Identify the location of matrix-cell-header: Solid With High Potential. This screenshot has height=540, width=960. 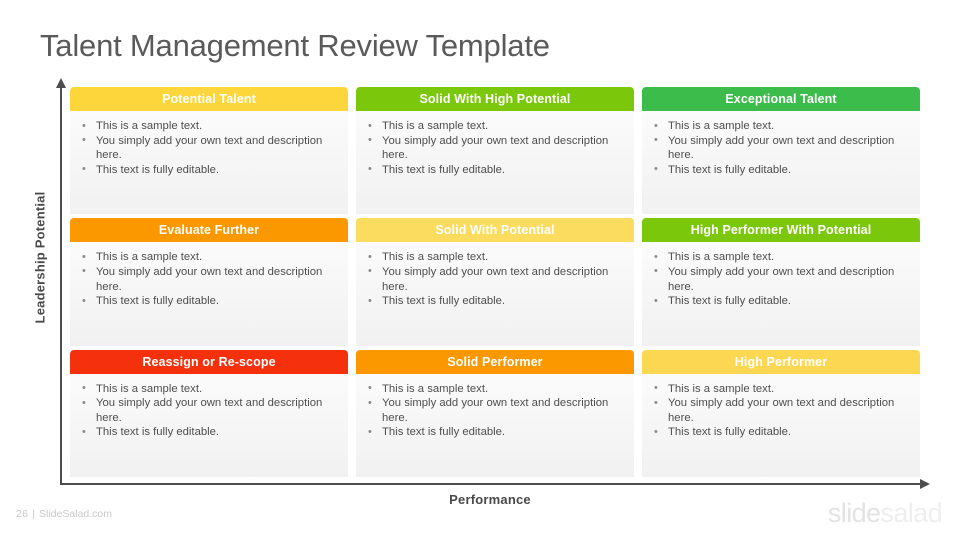
(495, 99).